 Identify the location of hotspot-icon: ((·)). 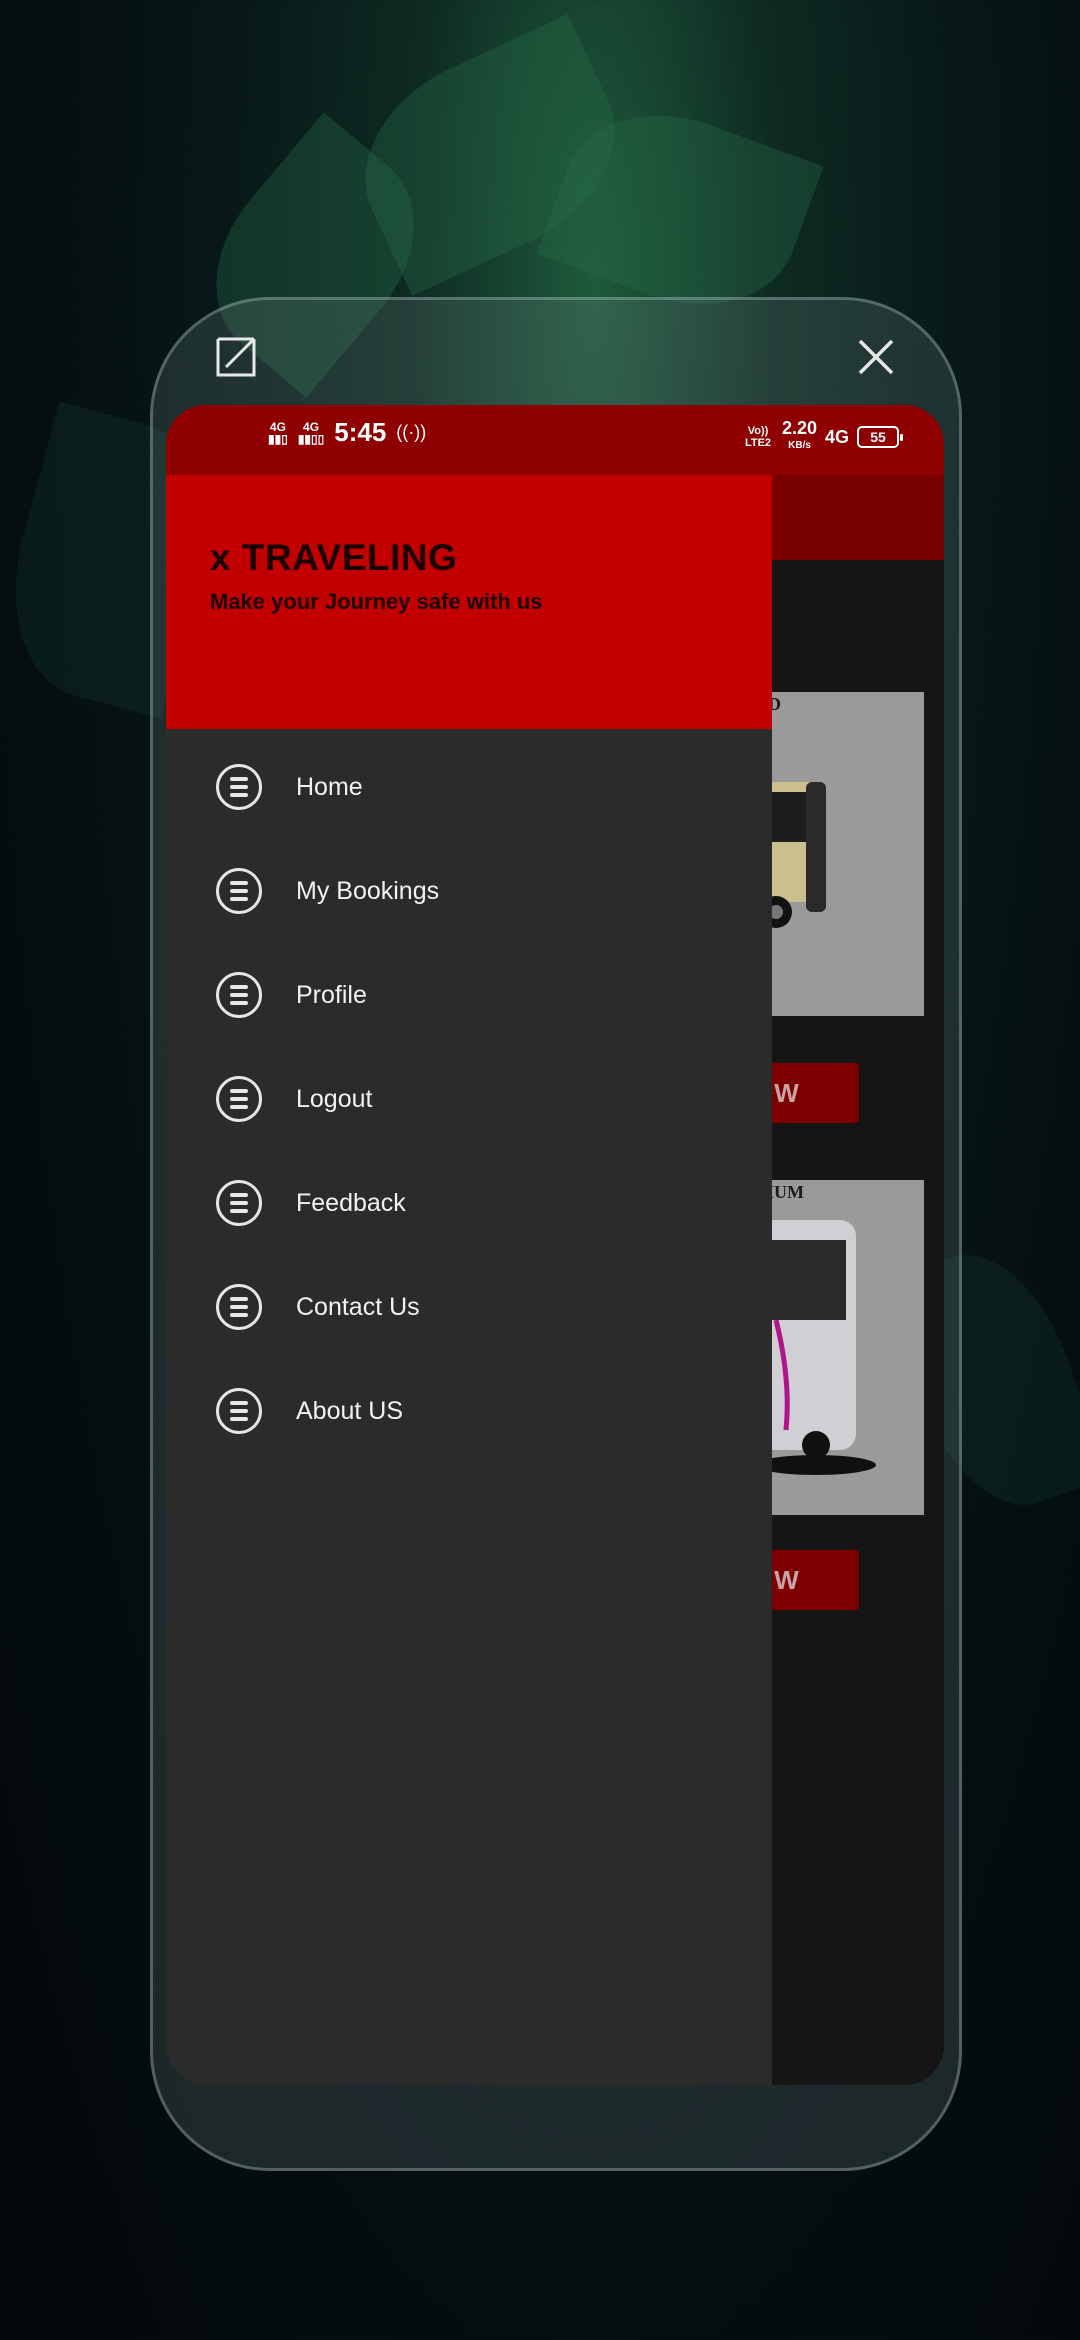
(411, 432).